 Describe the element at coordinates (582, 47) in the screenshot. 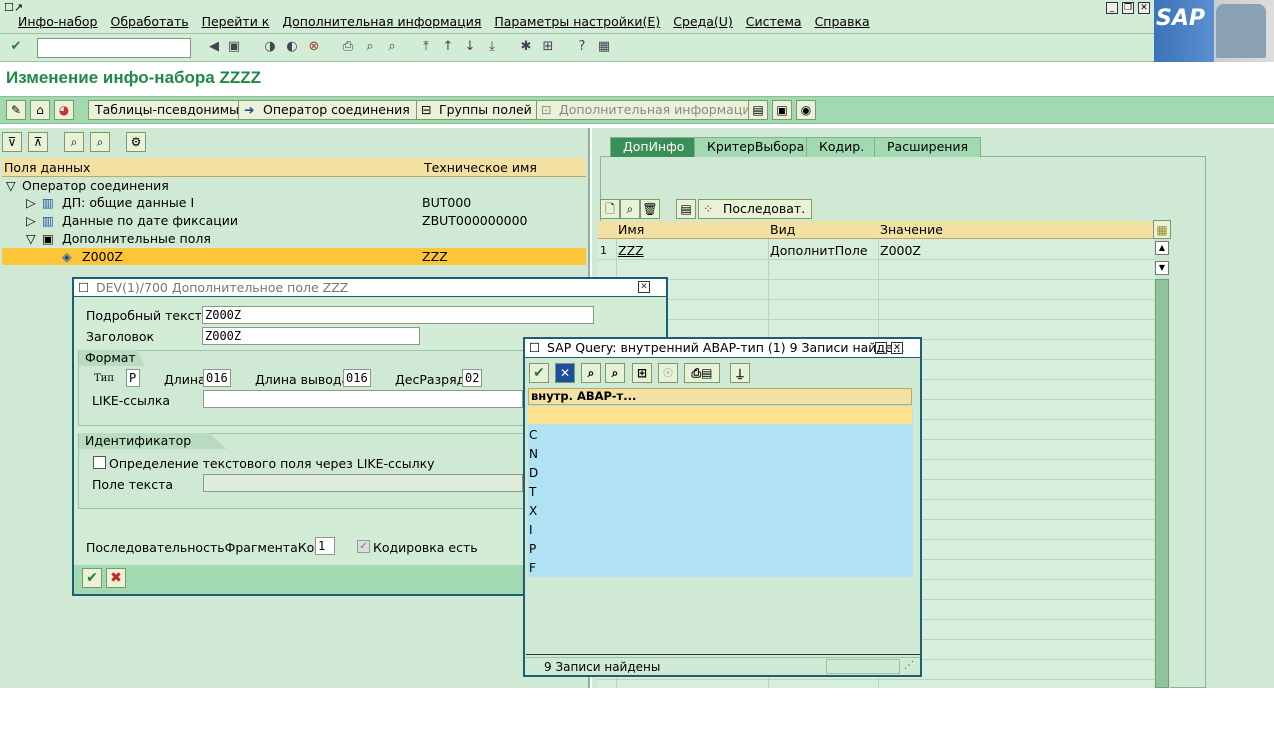

I see `help-icon: ?` at that location.